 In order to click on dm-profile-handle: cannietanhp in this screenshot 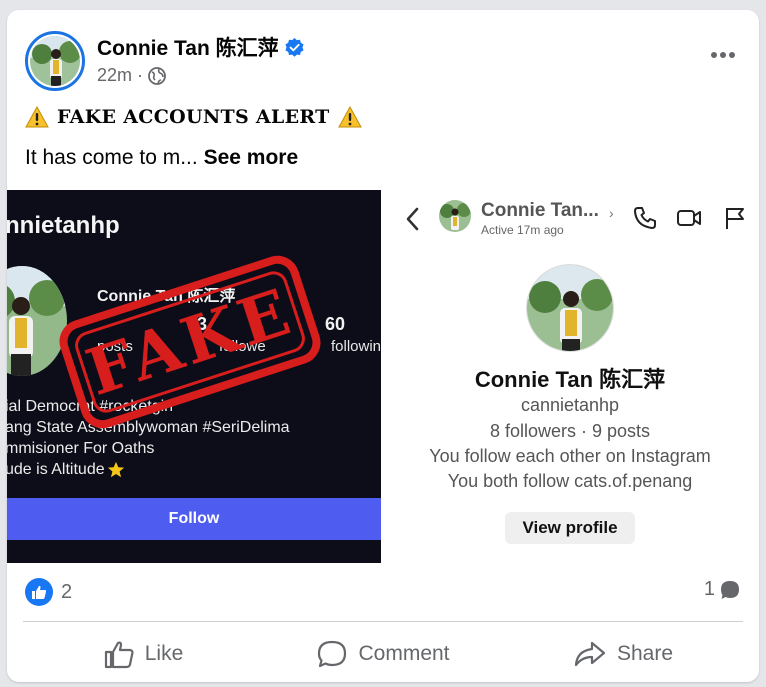, I will do `click(570, 405)`.